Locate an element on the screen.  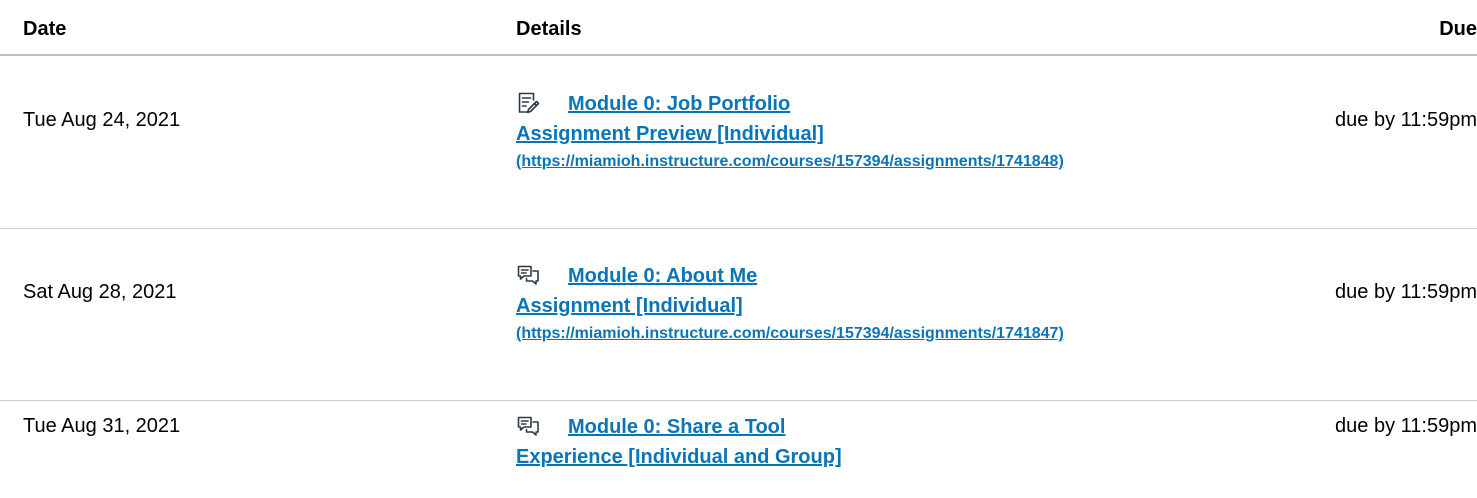
column-header-due: Due is located at coordinates (1458, 29).